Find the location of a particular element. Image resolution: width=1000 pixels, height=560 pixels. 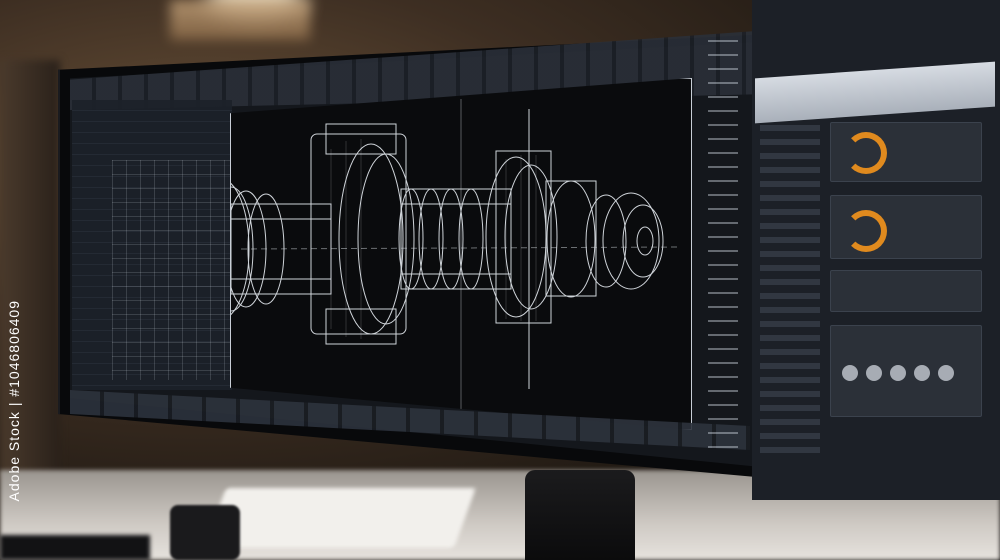

preview-tile is located at coordinates (906, 291).